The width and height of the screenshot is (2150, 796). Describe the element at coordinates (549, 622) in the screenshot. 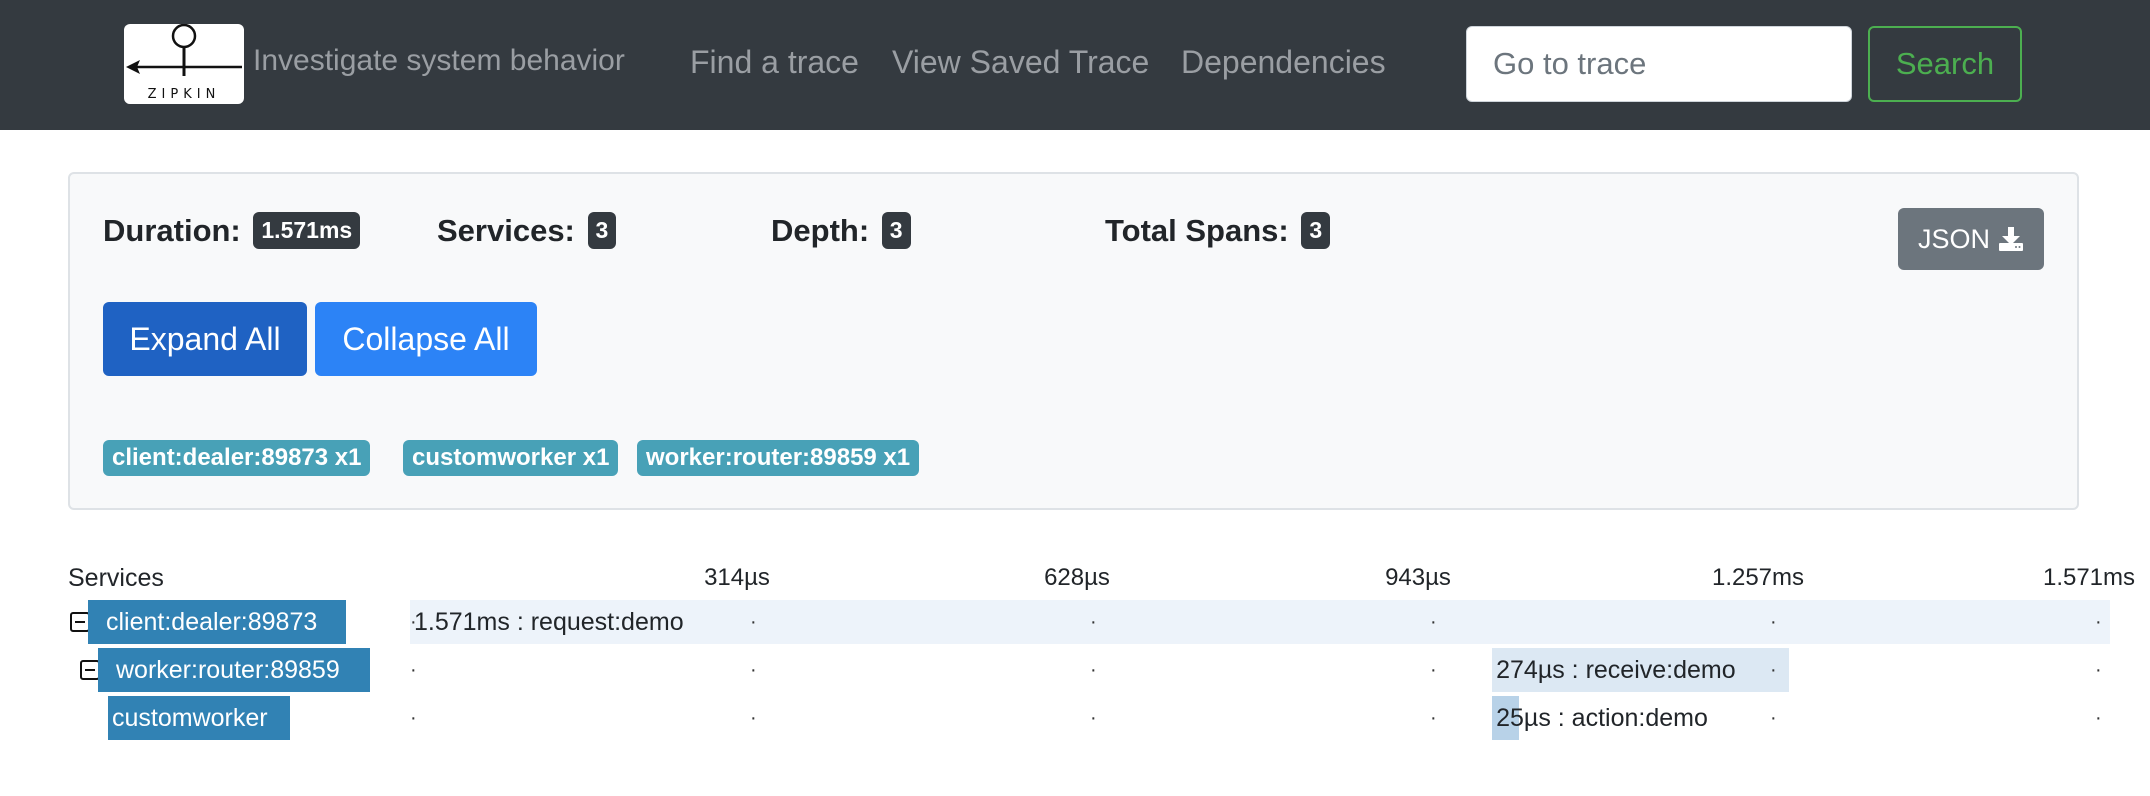

I see `span-label: 1.571ms : request:demo` at that location.